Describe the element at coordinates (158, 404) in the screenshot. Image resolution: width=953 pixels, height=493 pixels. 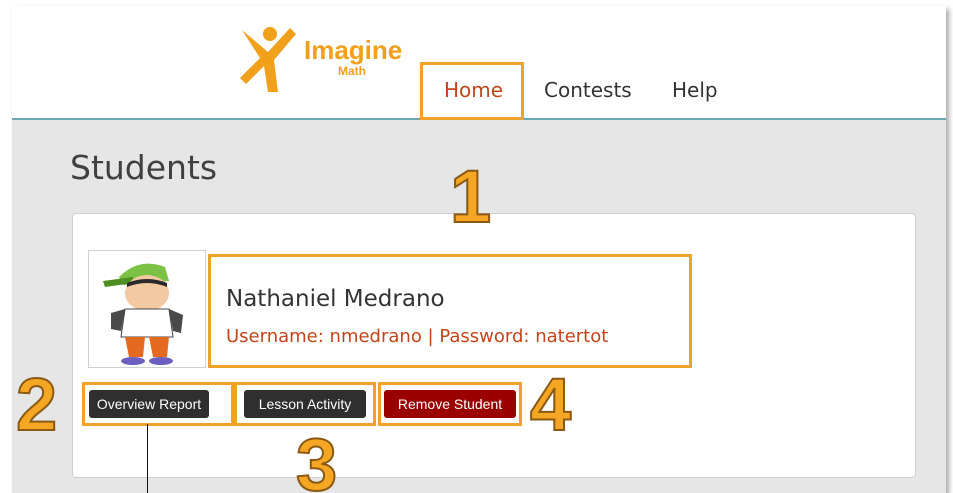
I see `highlight-overview` at that location.